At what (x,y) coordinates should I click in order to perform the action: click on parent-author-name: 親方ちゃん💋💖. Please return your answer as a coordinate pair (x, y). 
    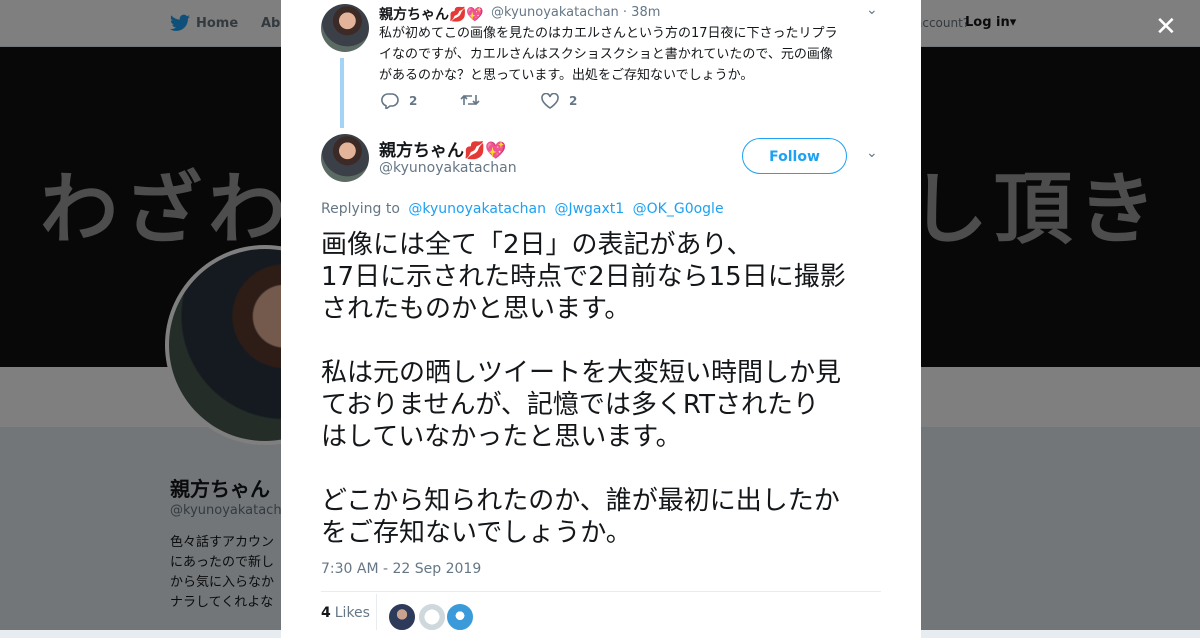
    Looking at the image, I should click on (431, 14).